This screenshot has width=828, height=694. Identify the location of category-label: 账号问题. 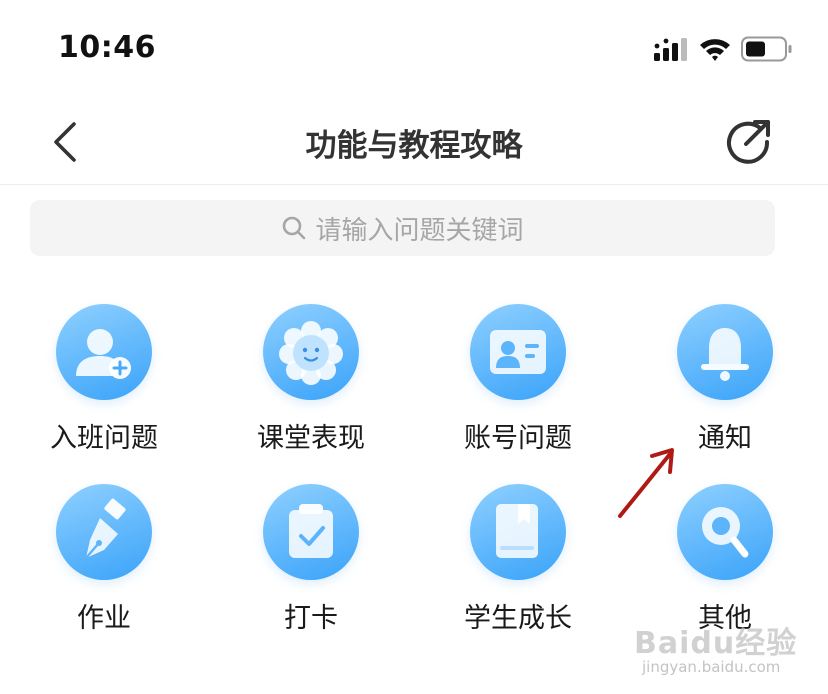
(518, 438).